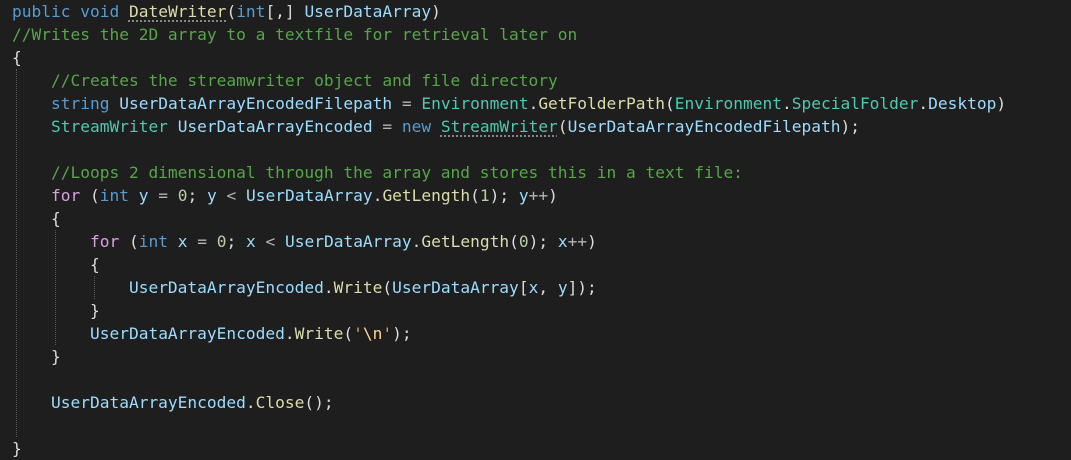  Describe the element at coordinates (602, 103) in the screenshot. I see `code-token-method: GetFolderPath` at that location.